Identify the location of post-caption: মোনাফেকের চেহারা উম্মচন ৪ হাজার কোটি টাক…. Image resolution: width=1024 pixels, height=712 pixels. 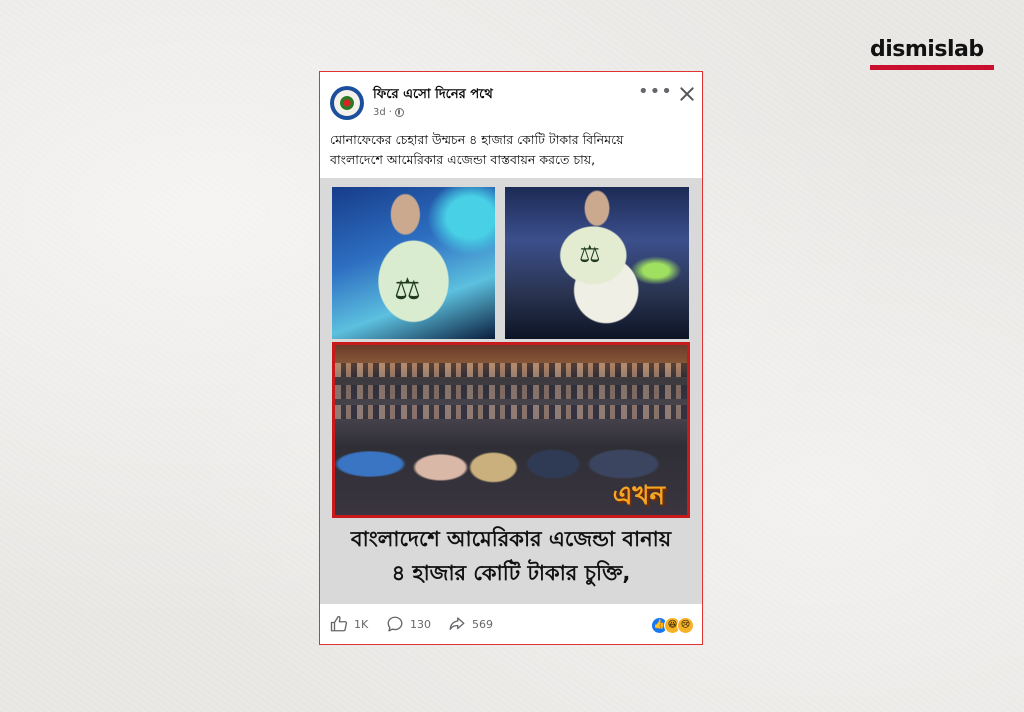
(513, 150).